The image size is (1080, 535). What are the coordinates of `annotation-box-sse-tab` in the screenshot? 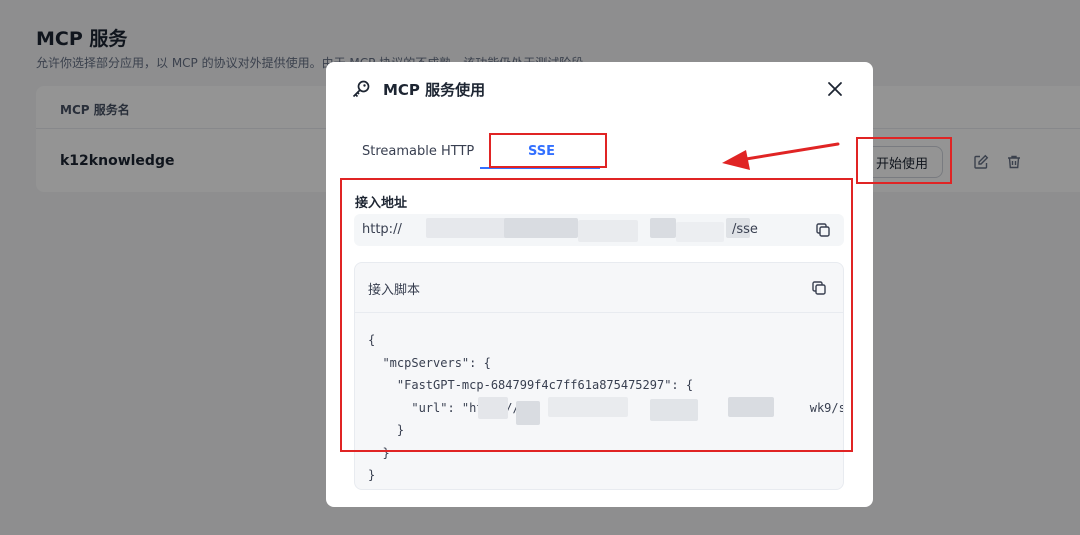 It's located at (548, 150).